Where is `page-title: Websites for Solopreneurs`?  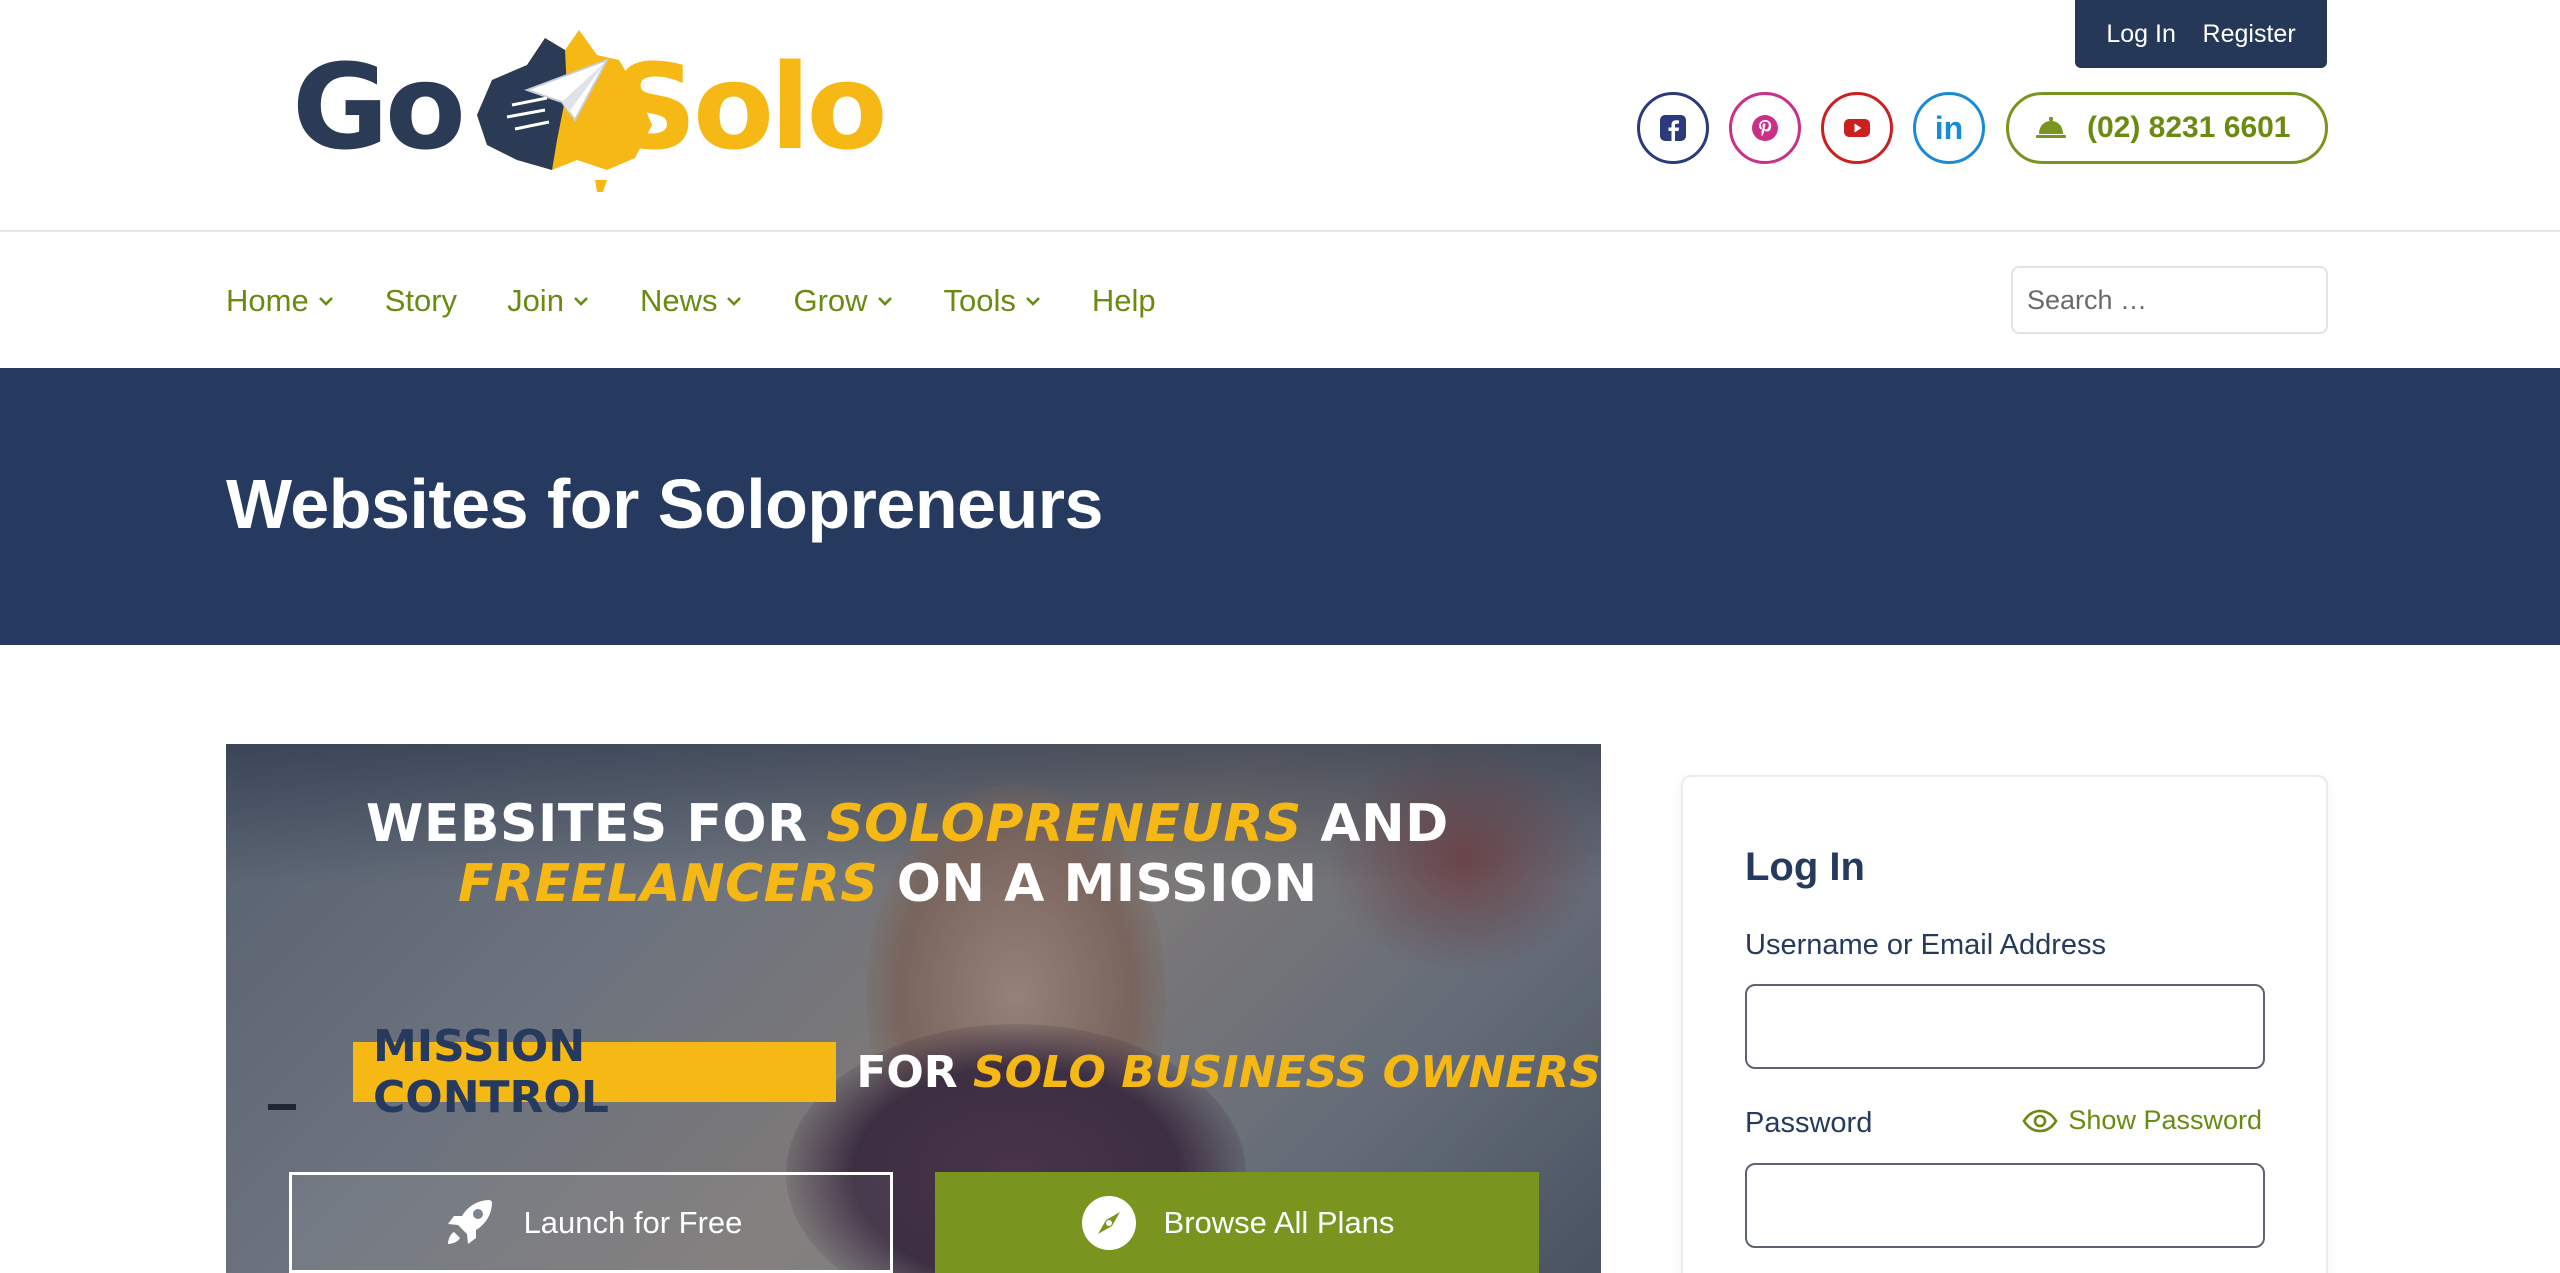 page-title: Websites for Solopreneurs is located at coordinates (664, 504).